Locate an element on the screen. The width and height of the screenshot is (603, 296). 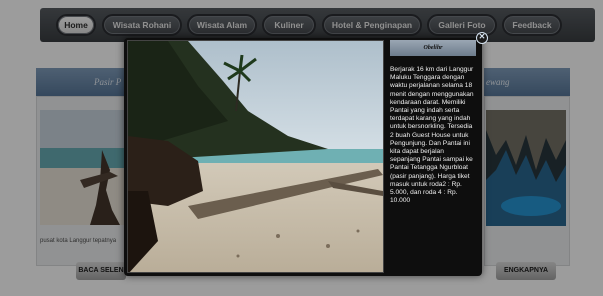
close-icon: ✕ is located at coordinates (482, 38).